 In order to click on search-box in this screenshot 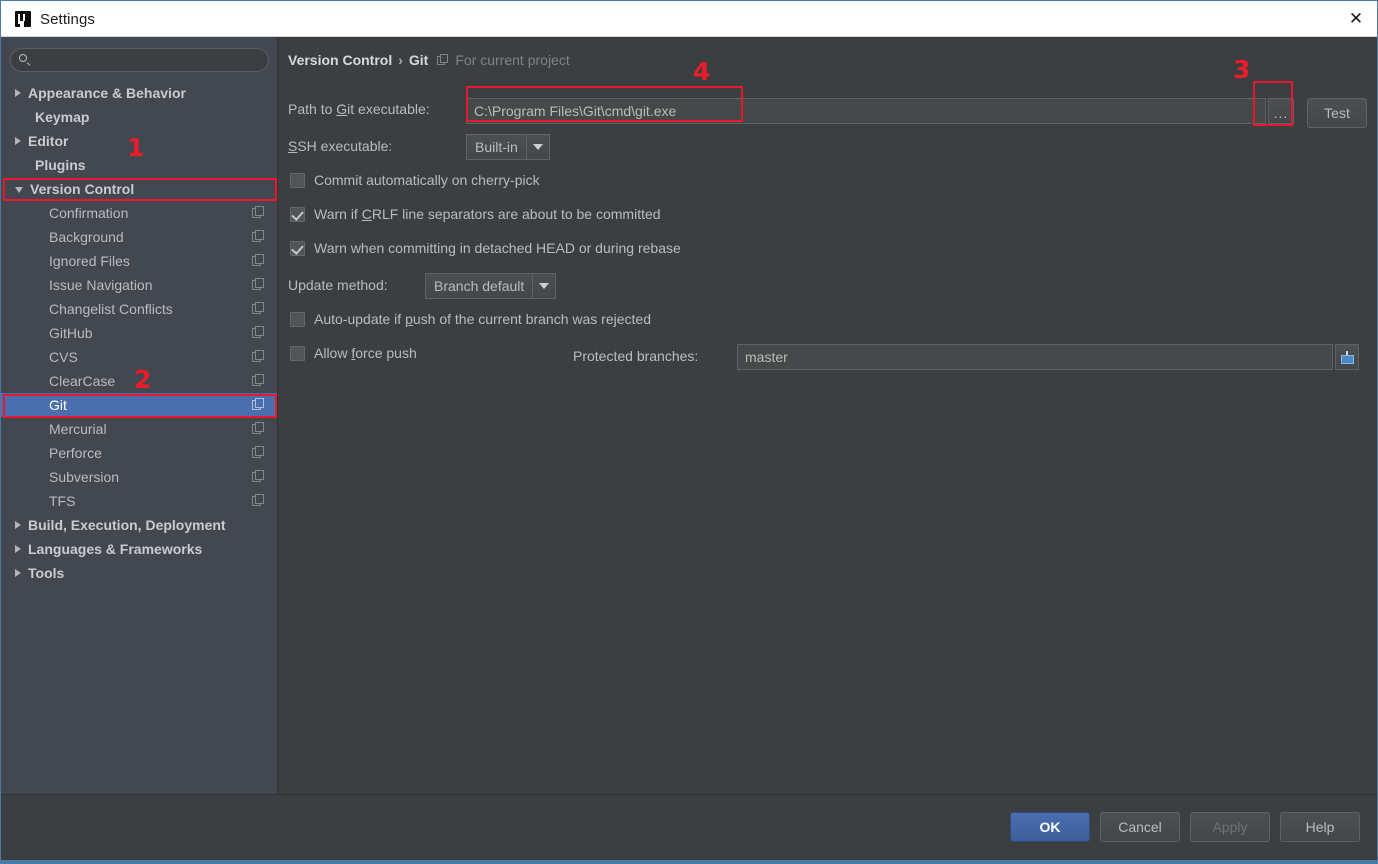, I will do `click(139, 60)`.